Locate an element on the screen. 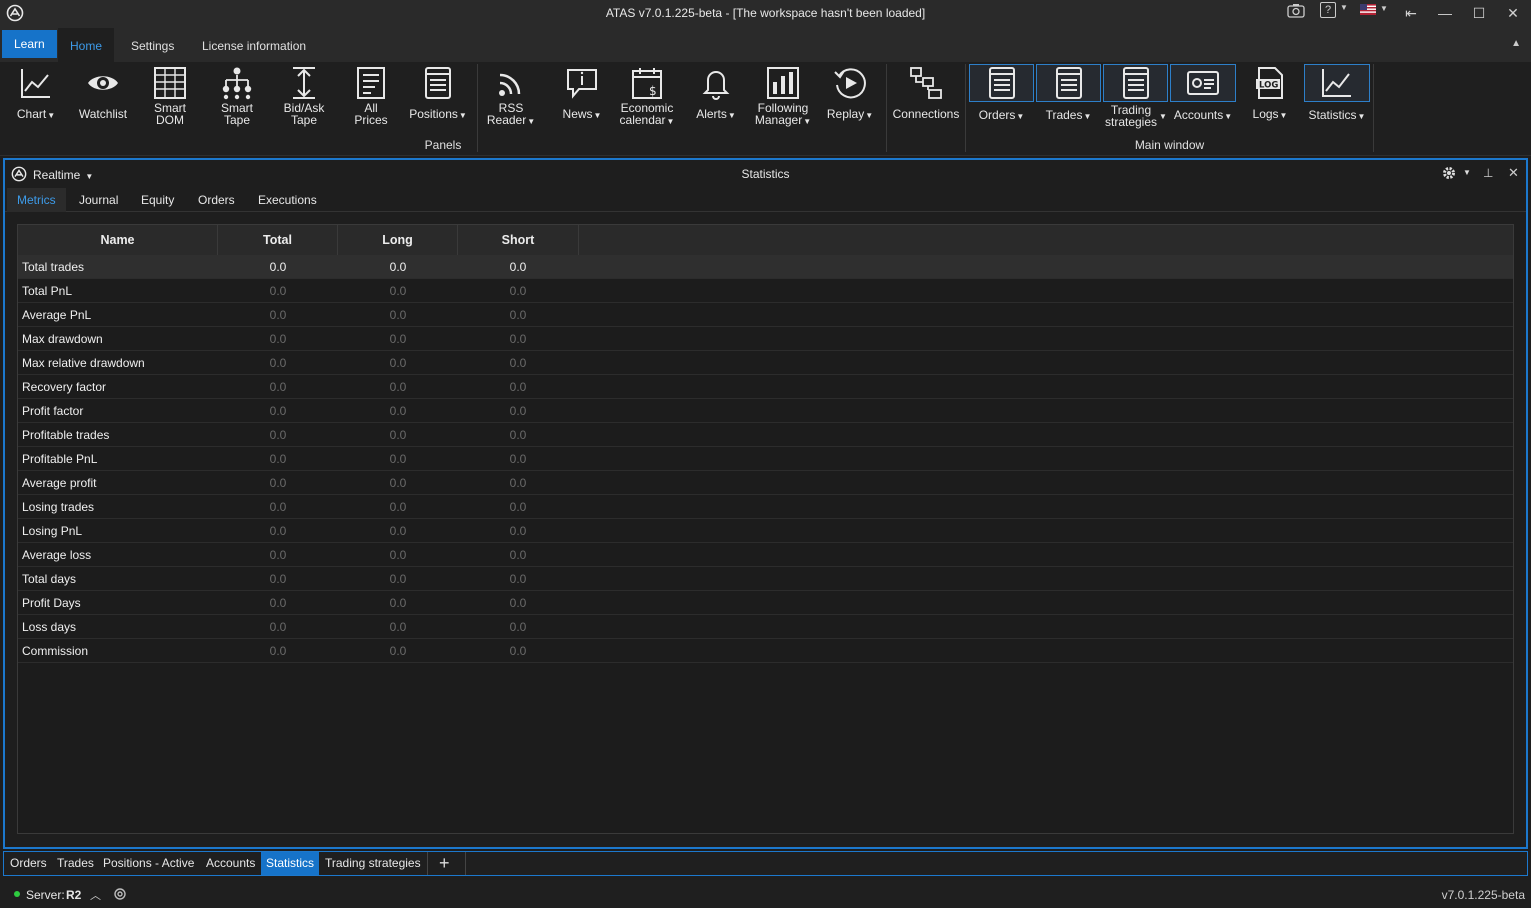 The width and height of the screenshot is (1531, 908). orders-label-wrap: Orders▼ is located at coordinates (1001, 115).